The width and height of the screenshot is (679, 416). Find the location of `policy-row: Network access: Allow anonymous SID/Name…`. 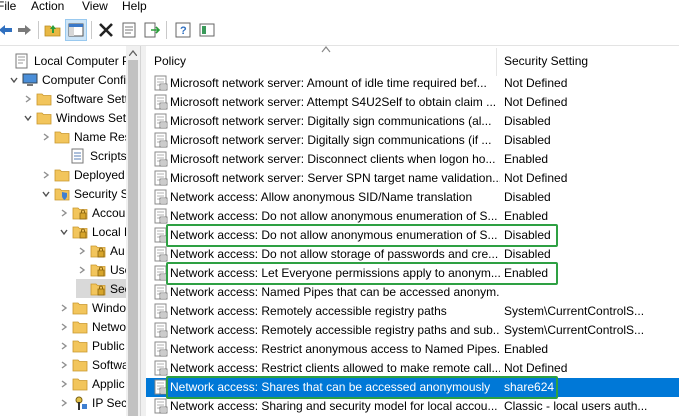

policy-row: Network access: Allow anonymous SID/Name… is located at coordinates (412, 197).